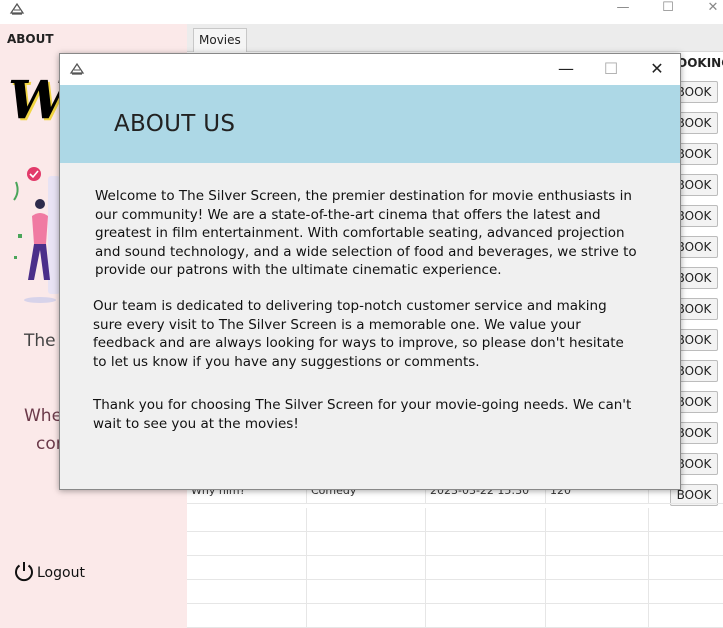  What do you see at coordinates (37, 100) in the screenshot?
I see `brand-logo: W` at bounding box center [37, 100].